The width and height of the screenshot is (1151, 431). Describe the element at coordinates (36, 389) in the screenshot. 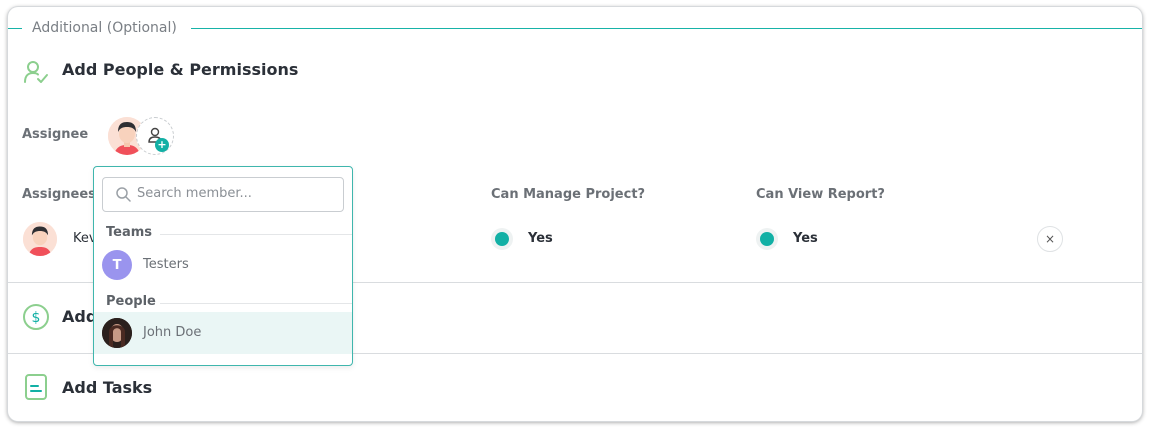

I see `task-list-icon` at that location.